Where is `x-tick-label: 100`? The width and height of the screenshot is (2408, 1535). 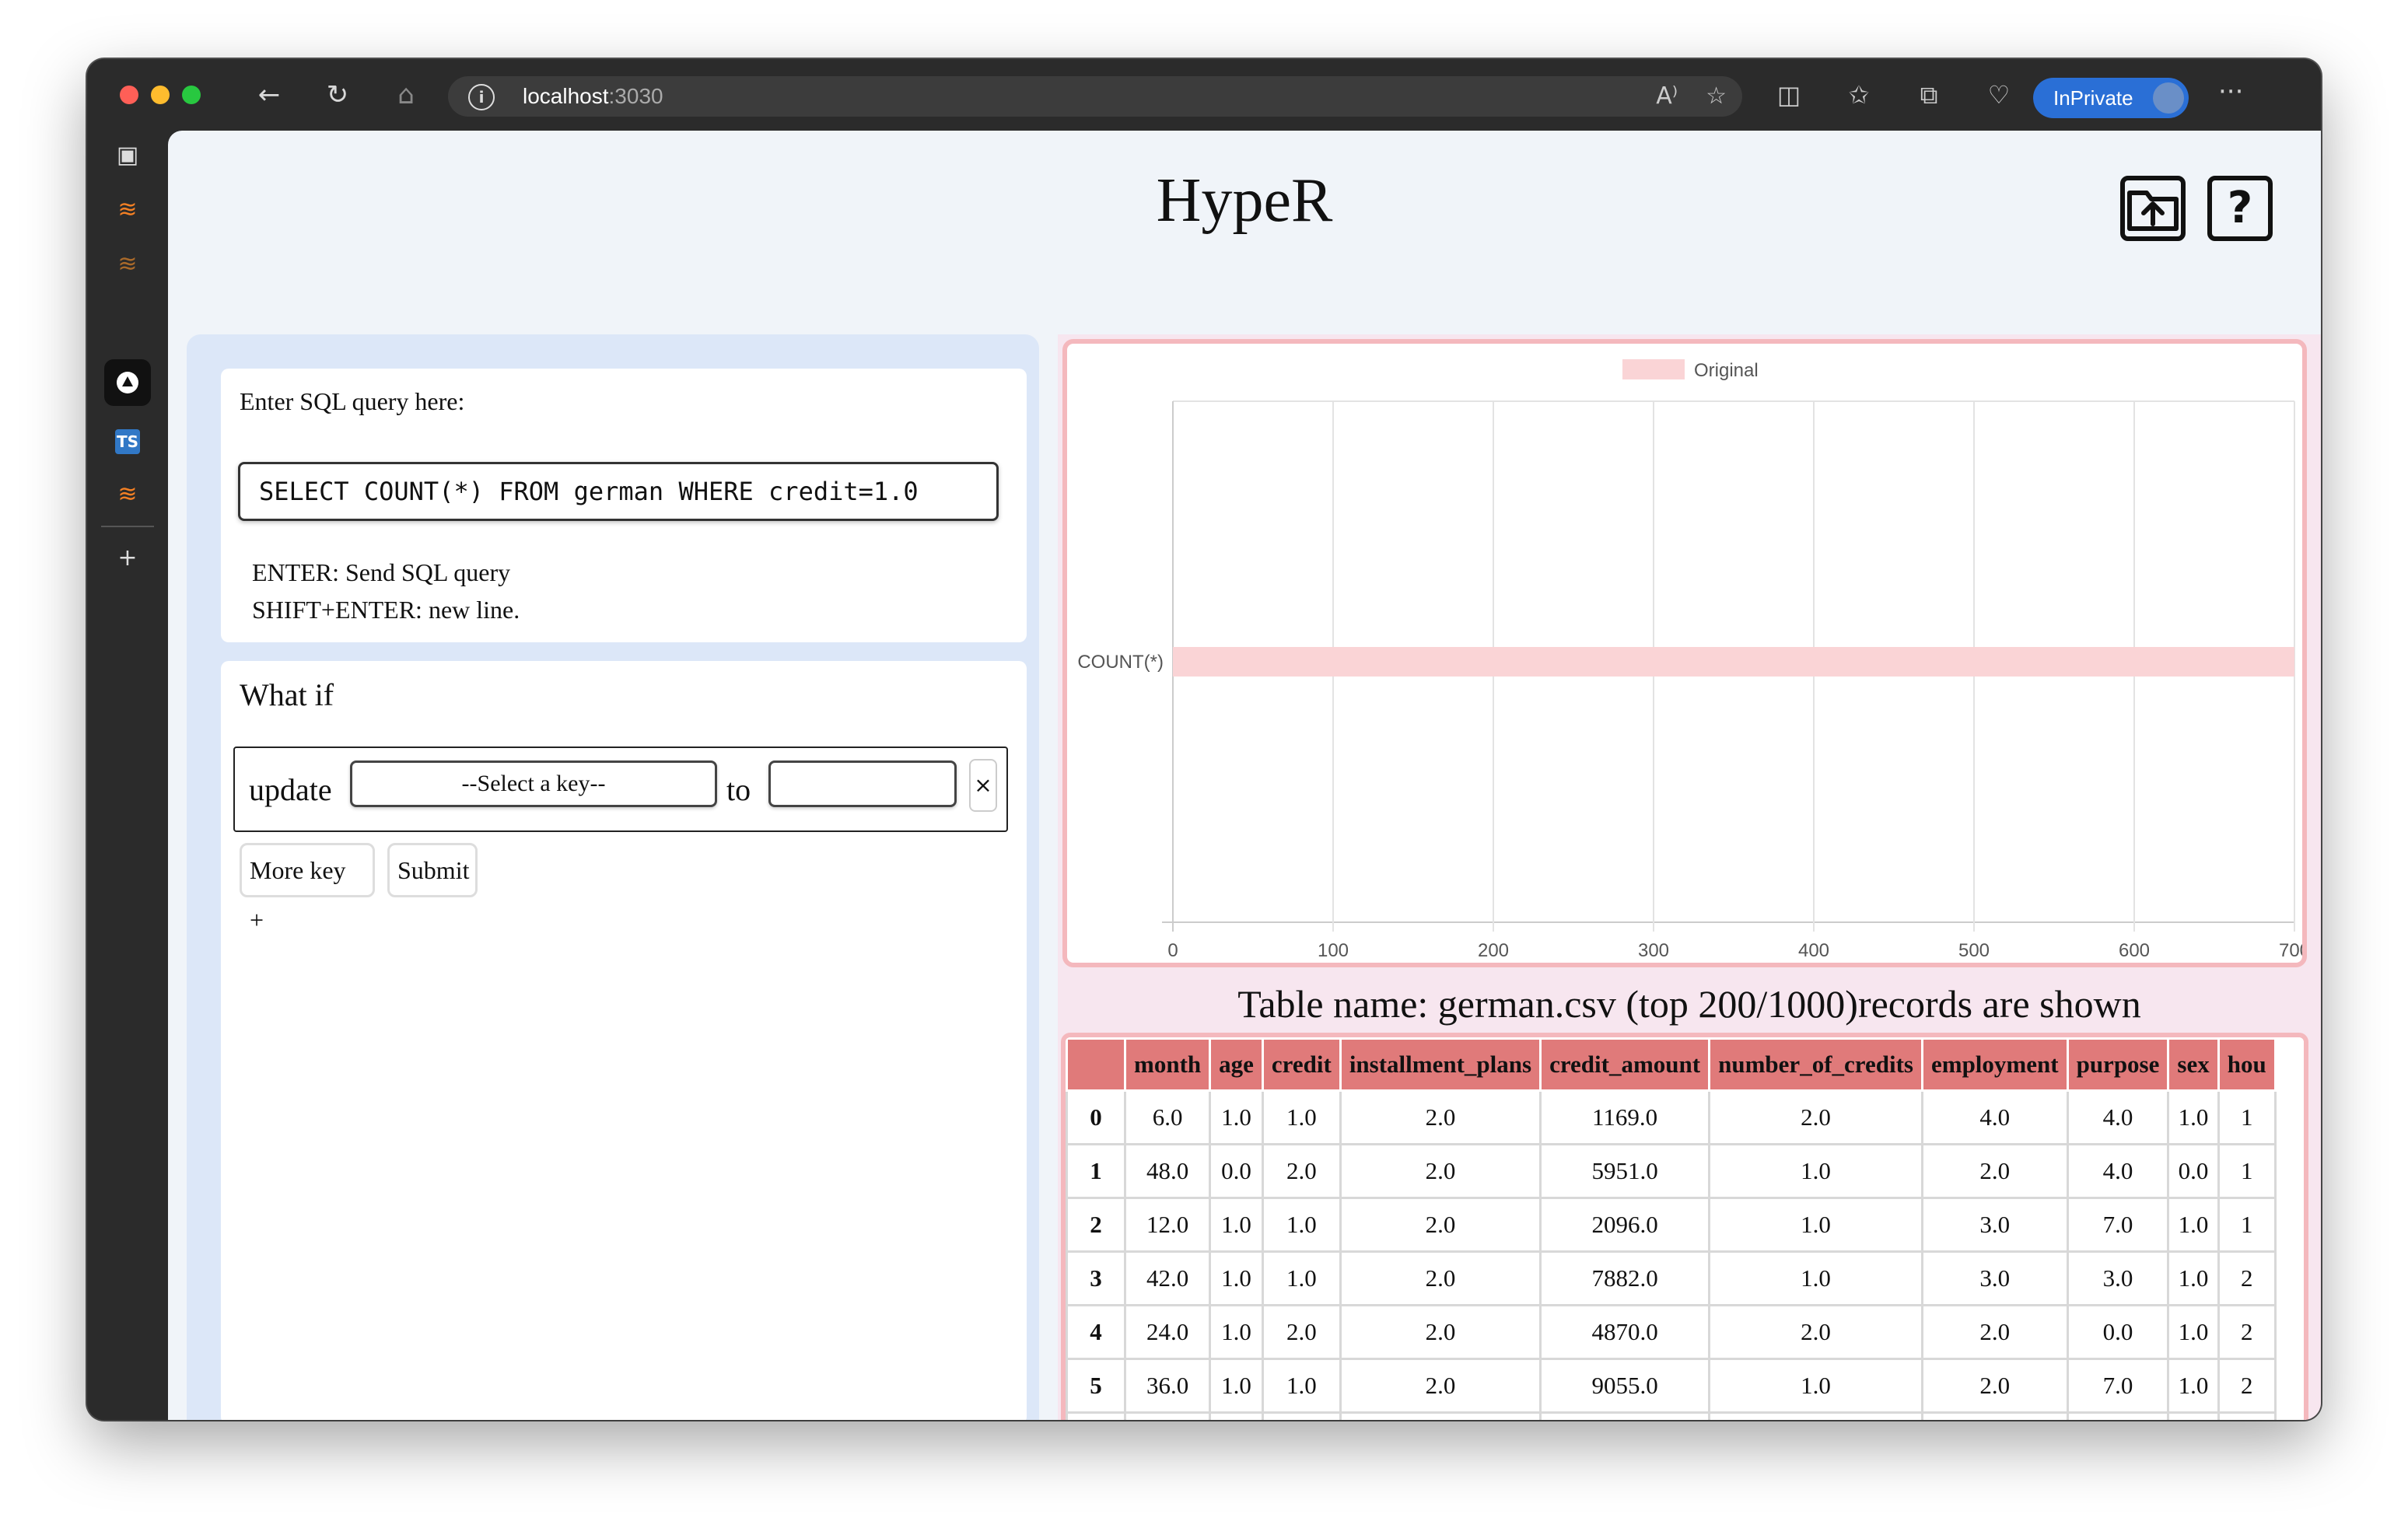 x-tick-label: 100 is located at coordinates (1334, 951).